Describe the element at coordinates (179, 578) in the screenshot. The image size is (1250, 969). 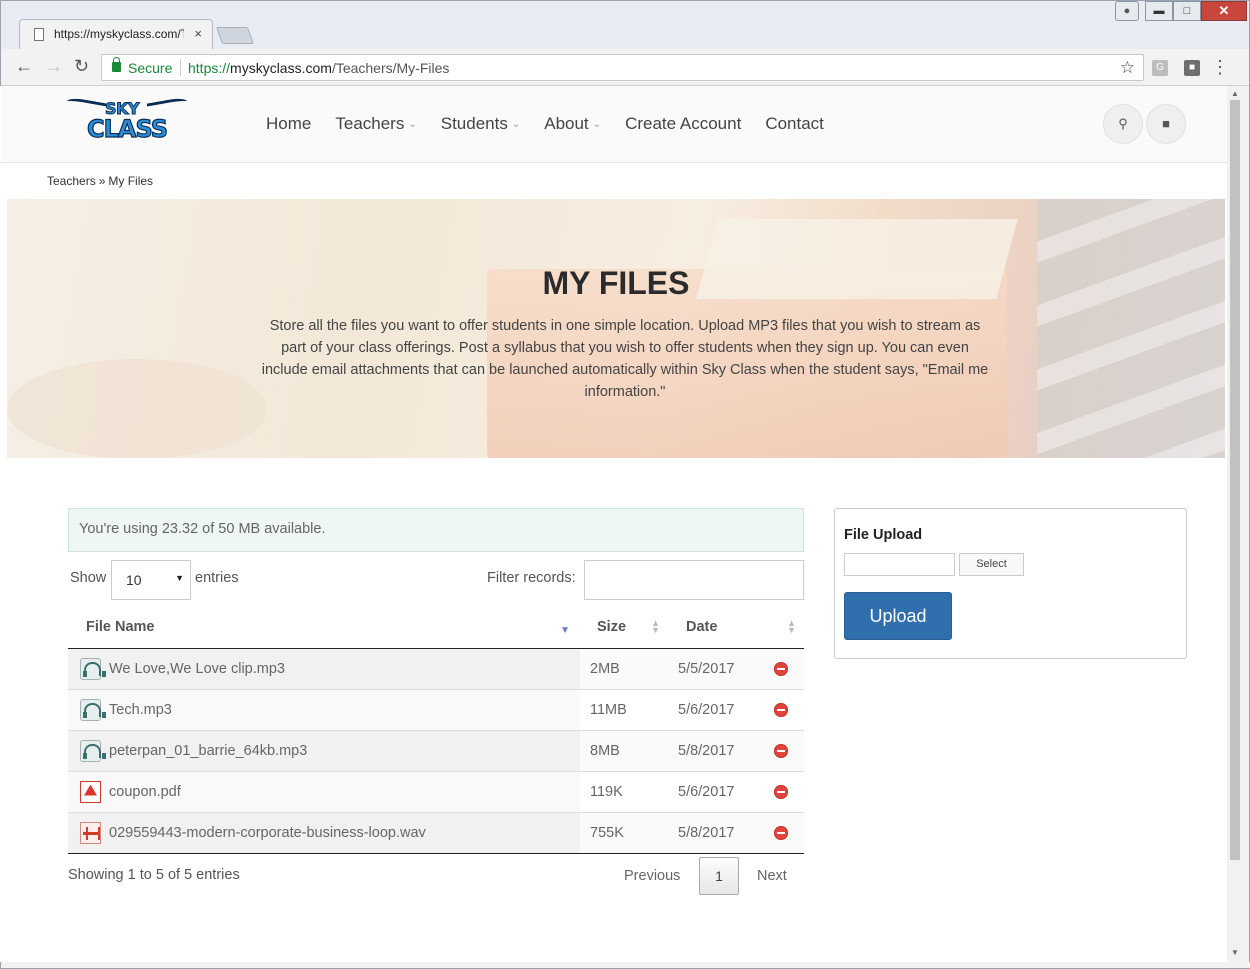
I see `dropdown-arrow-icon: ▼` at that location.